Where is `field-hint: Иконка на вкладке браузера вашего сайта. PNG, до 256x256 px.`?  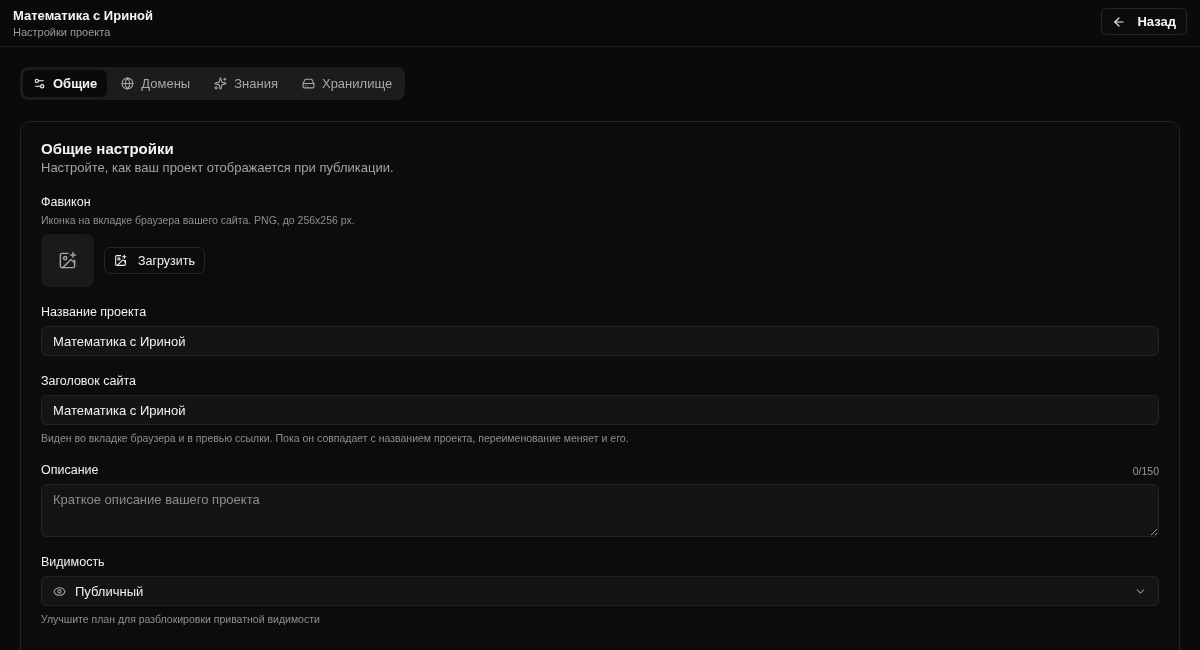 field-hint: Иконка на вкладке браузера вашего сайта. PNG, до 256x256 px. is located at coordinates (198, 220).